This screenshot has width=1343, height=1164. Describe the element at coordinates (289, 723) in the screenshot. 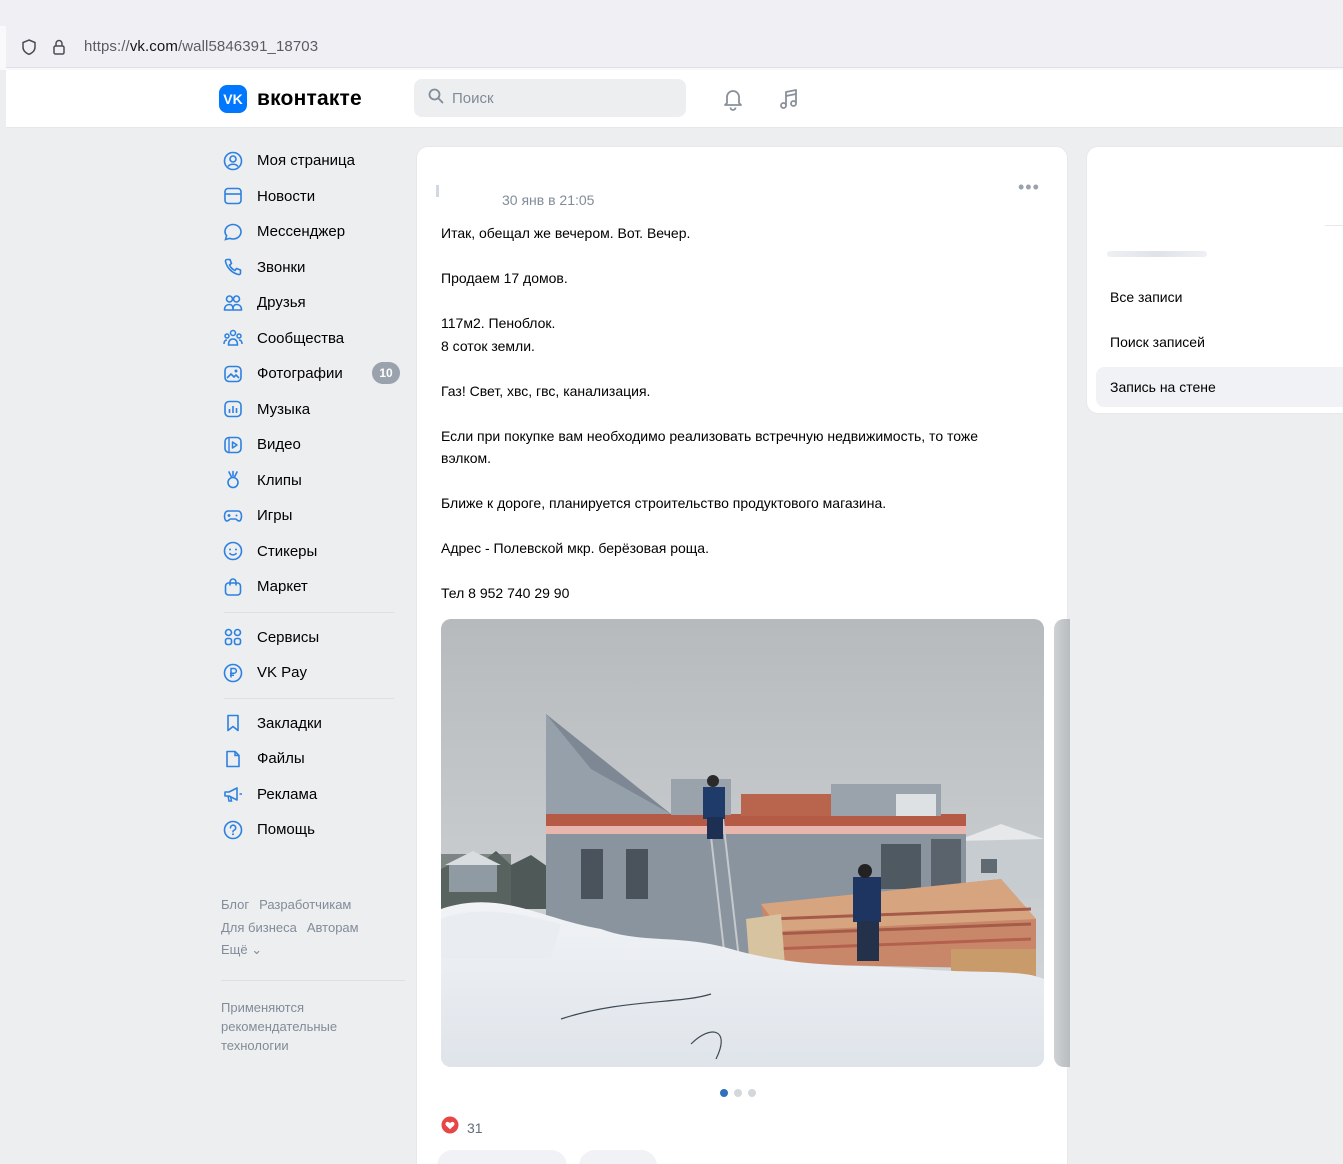

I see `sidebar-item-label: Закладки` at that location.